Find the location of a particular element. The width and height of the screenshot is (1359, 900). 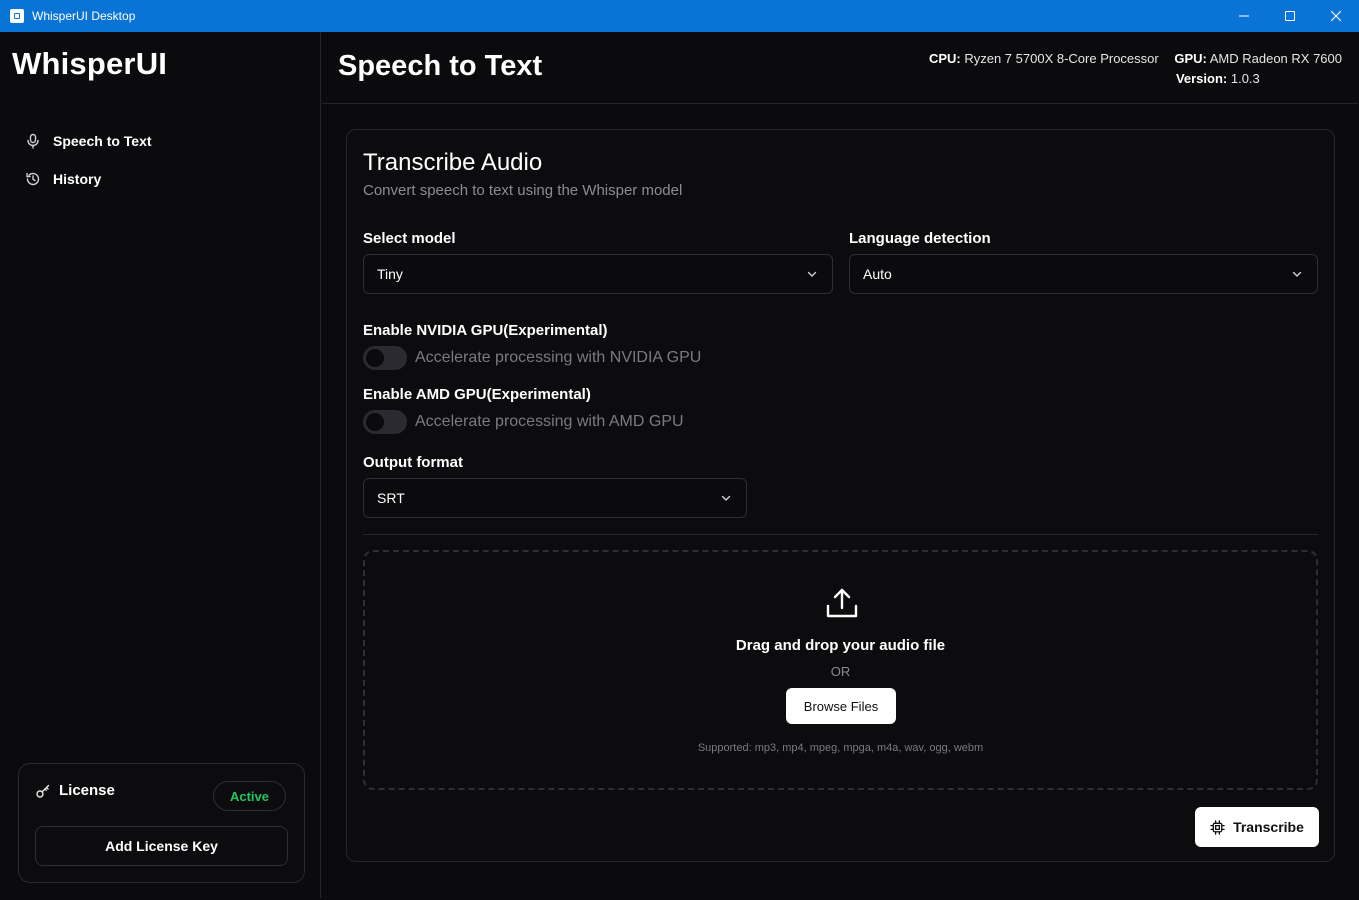

transcribe-label: Transcribe is located at coordinates (1268, 827).